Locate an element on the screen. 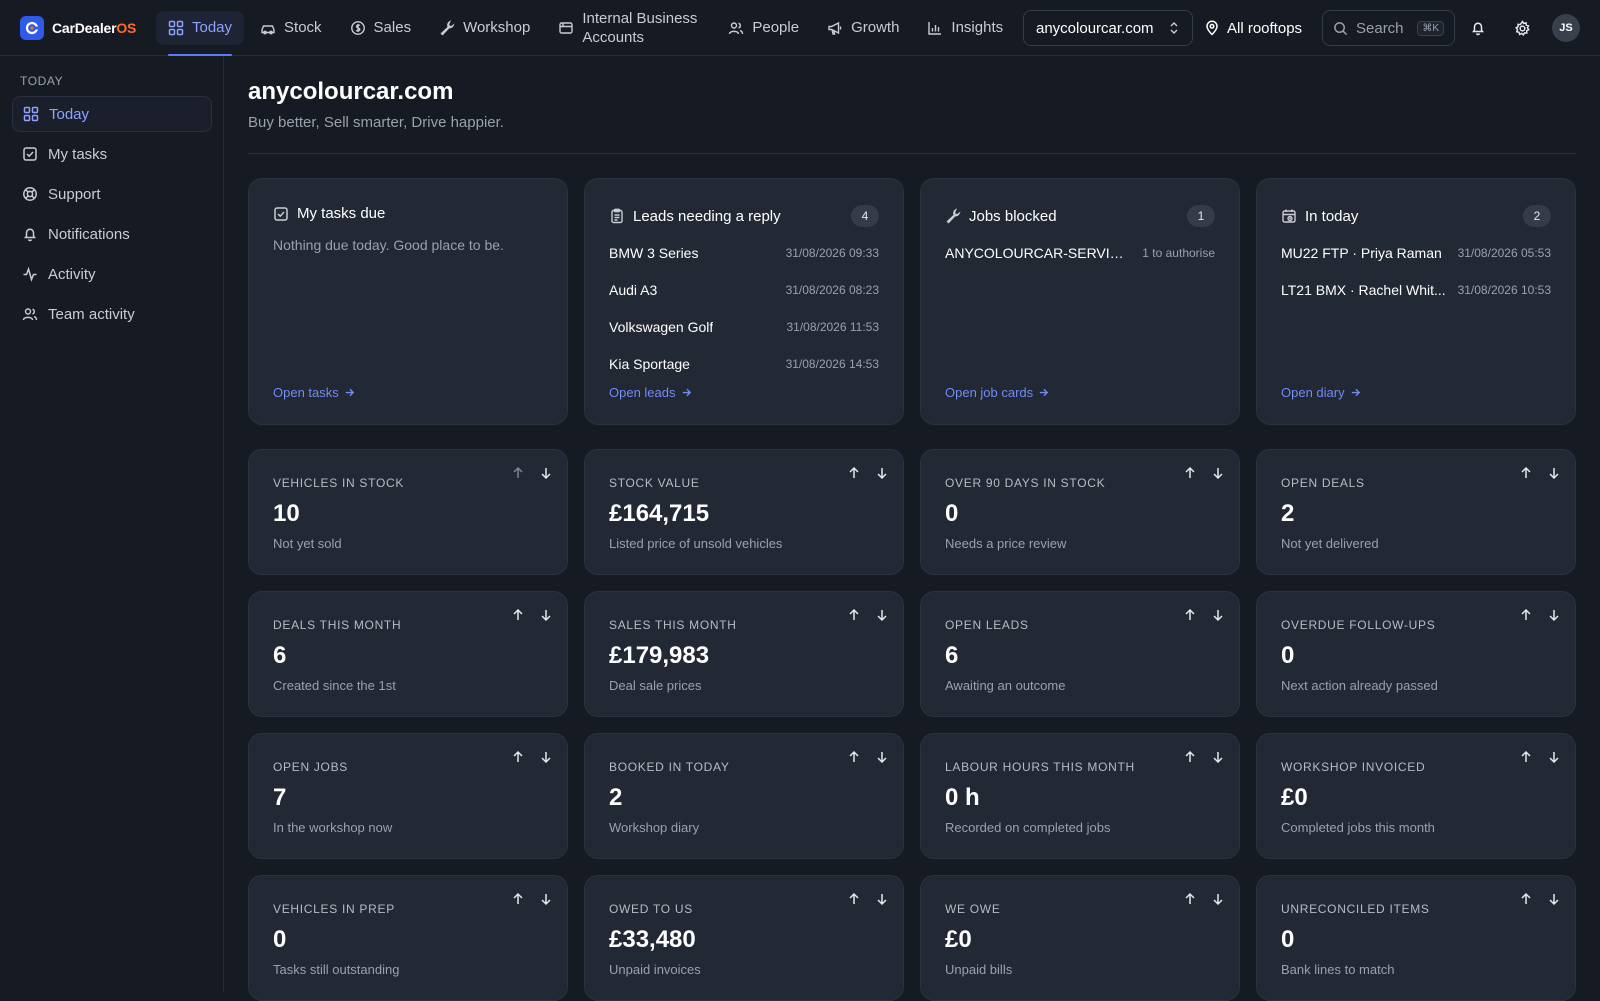 The height and width of the screenshot is (1001, 1600). booking-row: MU22 FTP · Priya Raman 31/08/2026 05:53 is located at coordinates (1416, 253).